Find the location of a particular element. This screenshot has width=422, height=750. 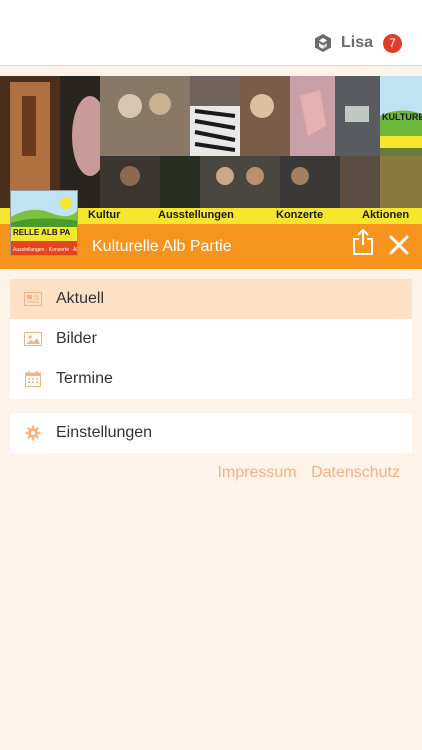

impressum-link: Impressum is located at coordinates (256, 472).